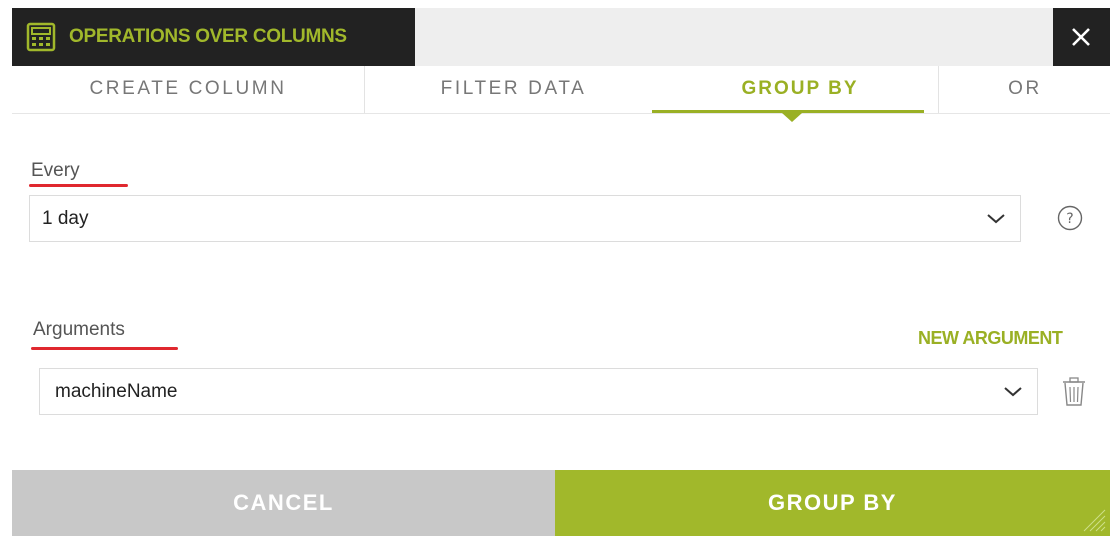  I want to click on dialog-title: OPERATIONS OVER COLUMNS, so click(208, 36).